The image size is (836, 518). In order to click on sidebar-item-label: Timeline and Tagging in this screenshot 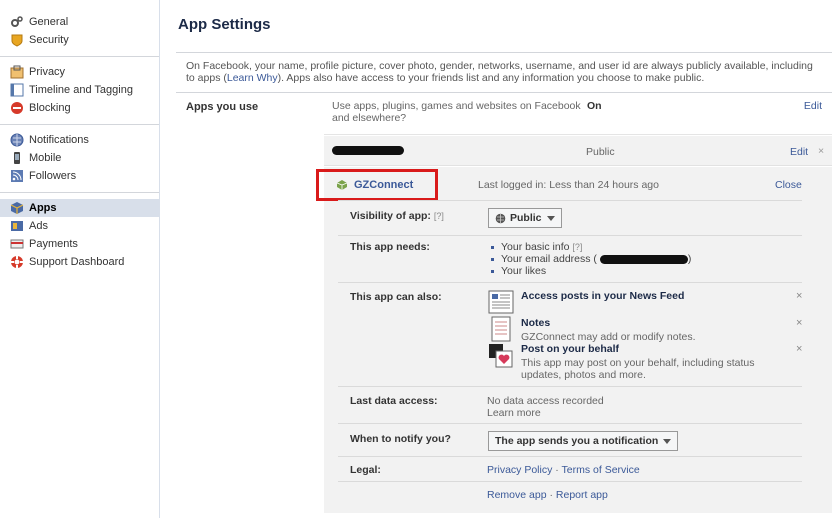, I will do `click(81, 90)`.